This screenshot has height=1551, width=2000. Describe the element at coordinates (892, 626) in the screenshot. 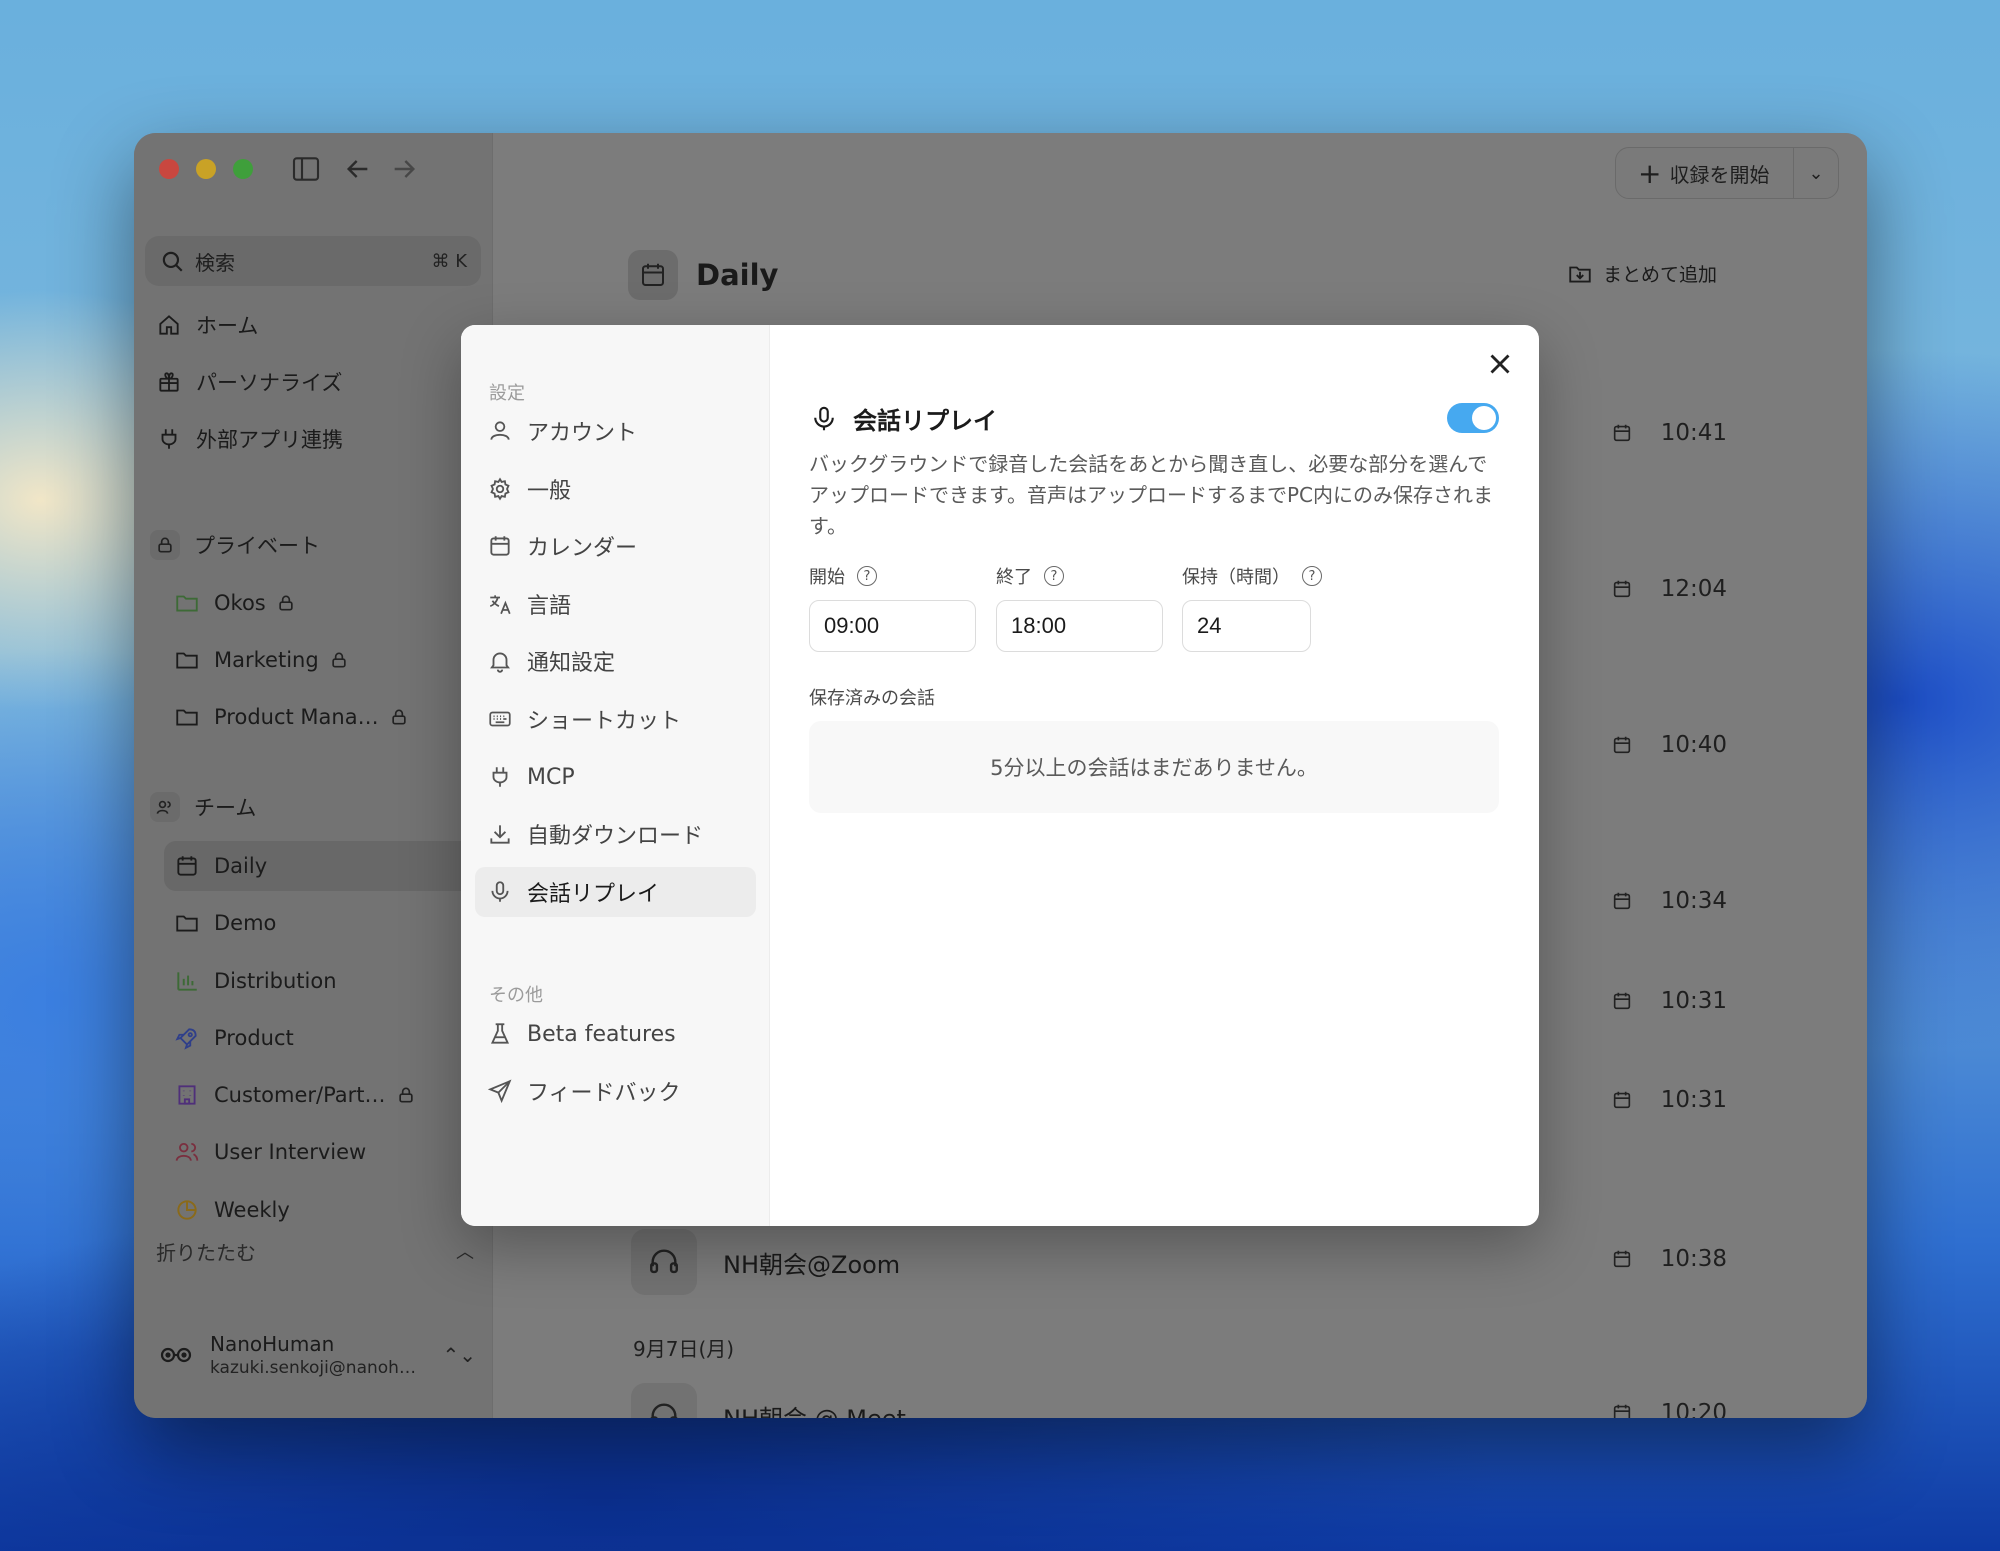

I see `start-time-input: 09:00` at that location.